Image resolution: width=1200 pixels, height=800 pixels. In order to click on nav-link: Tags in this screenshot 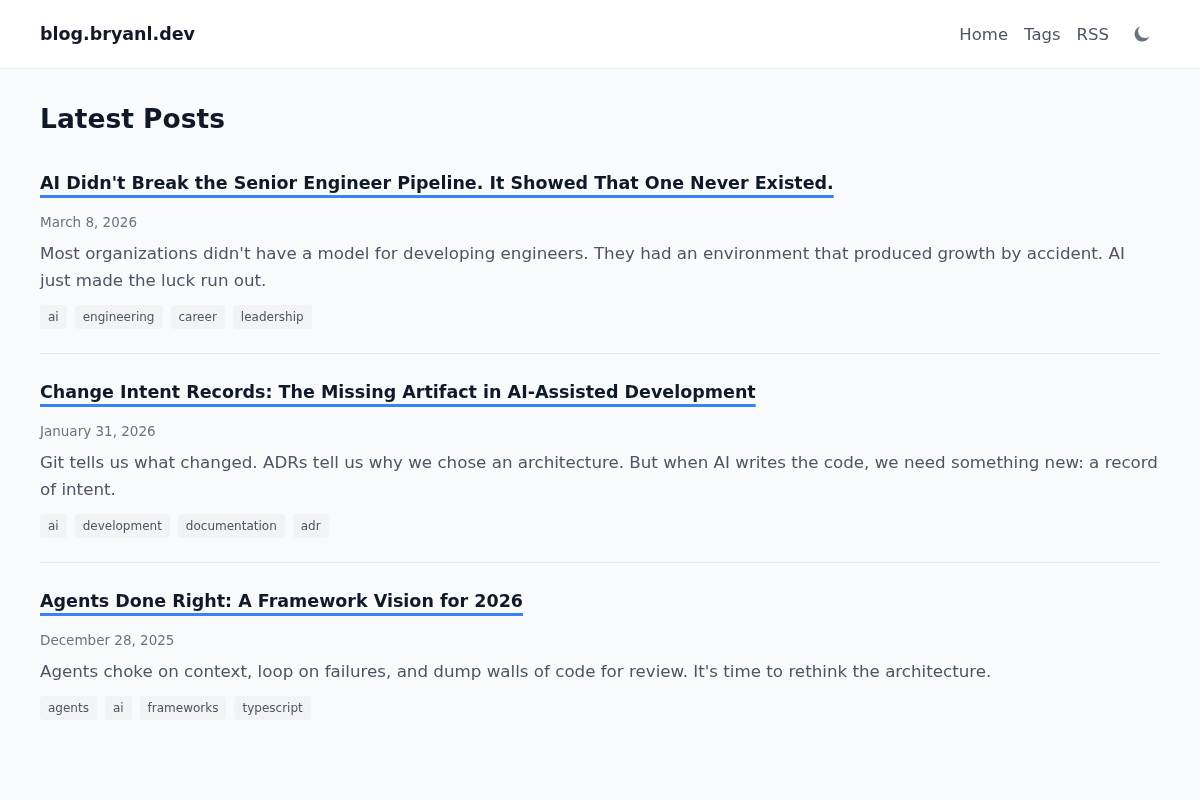, I will do `click(1042, 34)`.